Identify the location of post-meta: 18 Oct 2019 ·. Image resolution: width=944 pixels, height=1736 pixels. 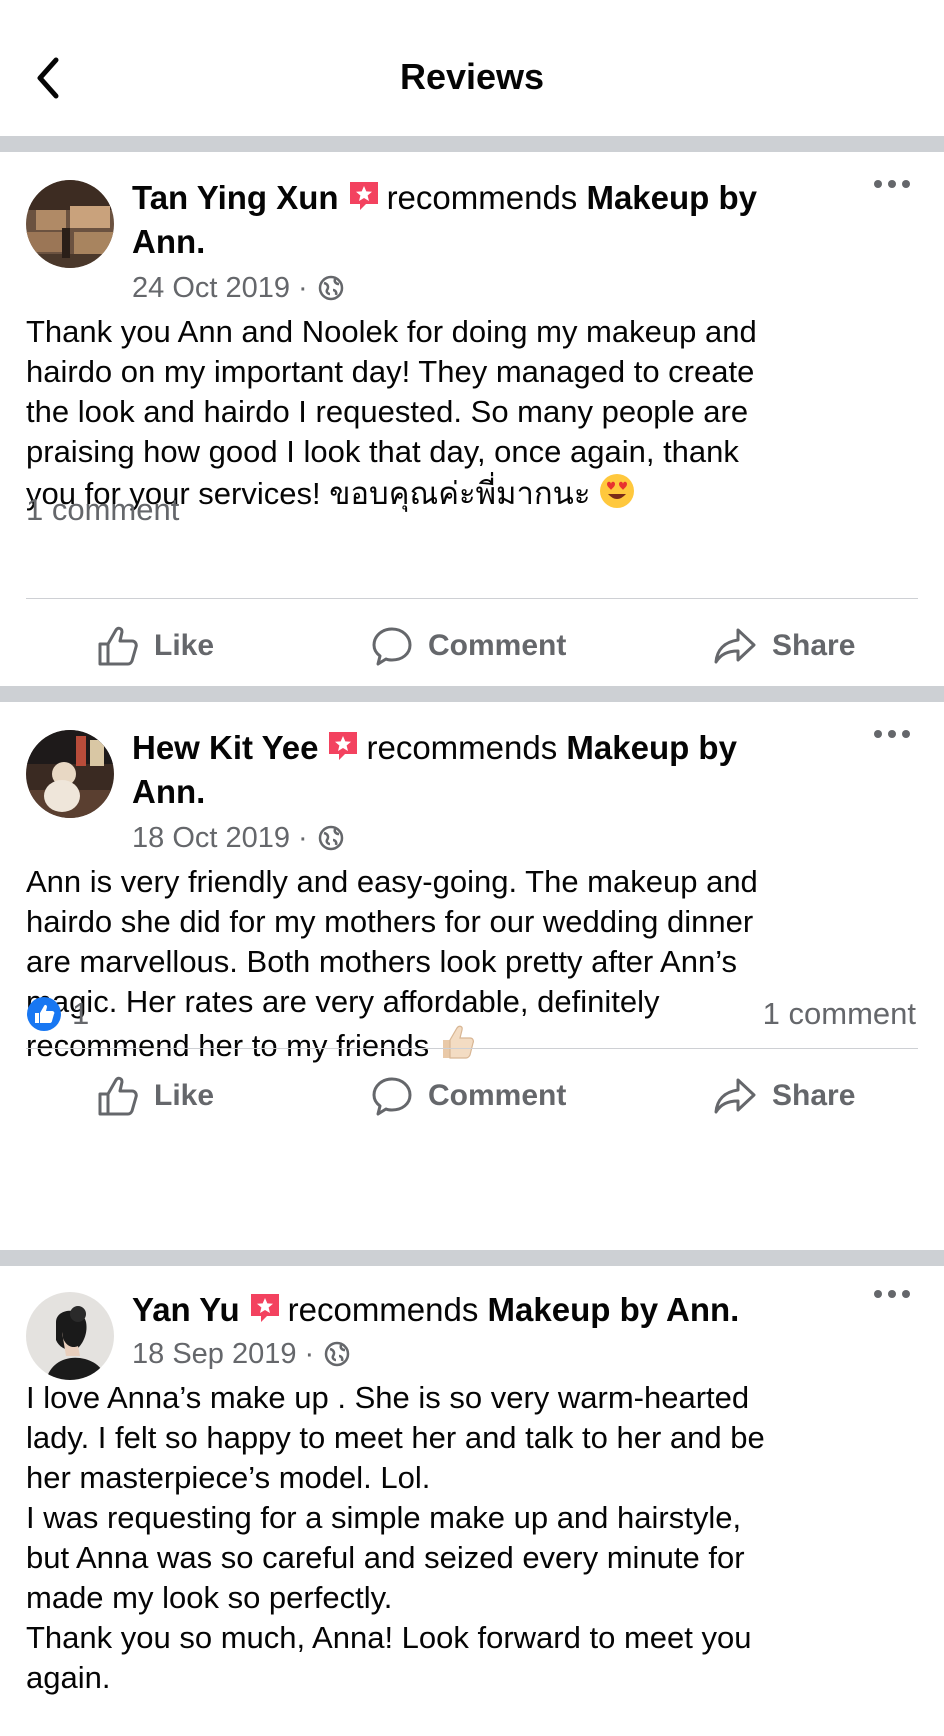
(238, 838).